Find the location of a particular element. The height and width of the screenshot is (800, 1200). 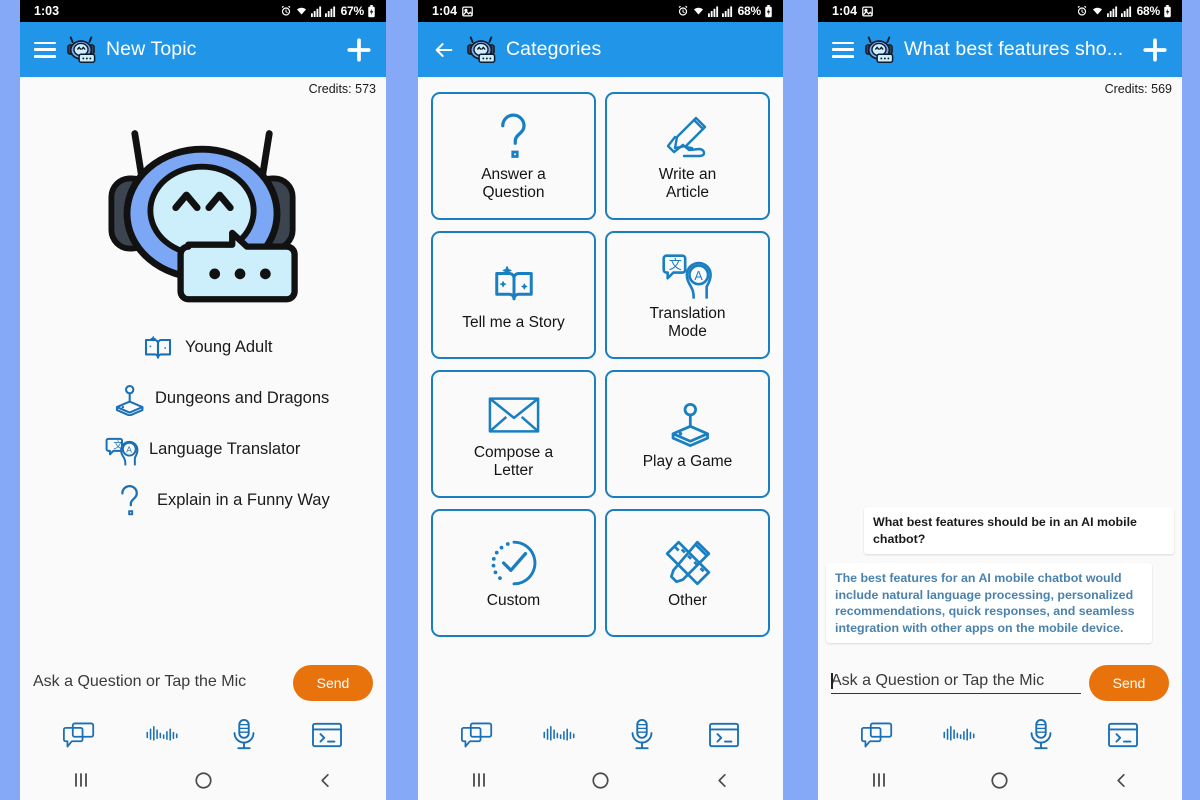

topic-label: Explain in a Funny Way is located at coordinates (243, 500).